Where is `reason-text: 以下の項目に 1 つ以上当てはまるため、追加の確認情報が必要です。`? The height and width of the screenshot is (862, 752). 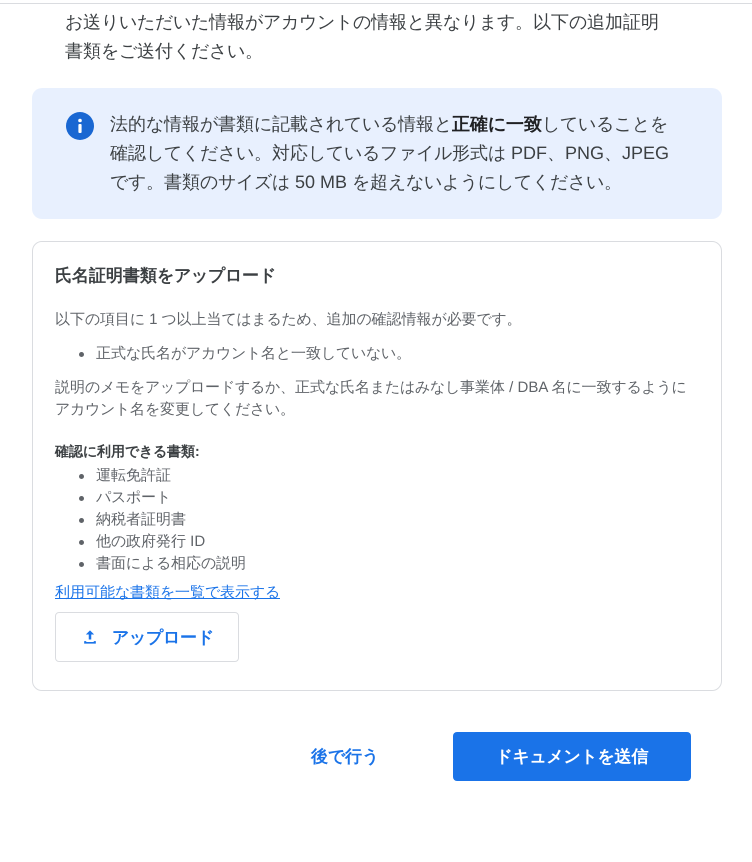 reason-text: 以下の項目に 1 つ以上当てはまるため、追加の確認情報が必要です。 is located at coordinates (289, 320).